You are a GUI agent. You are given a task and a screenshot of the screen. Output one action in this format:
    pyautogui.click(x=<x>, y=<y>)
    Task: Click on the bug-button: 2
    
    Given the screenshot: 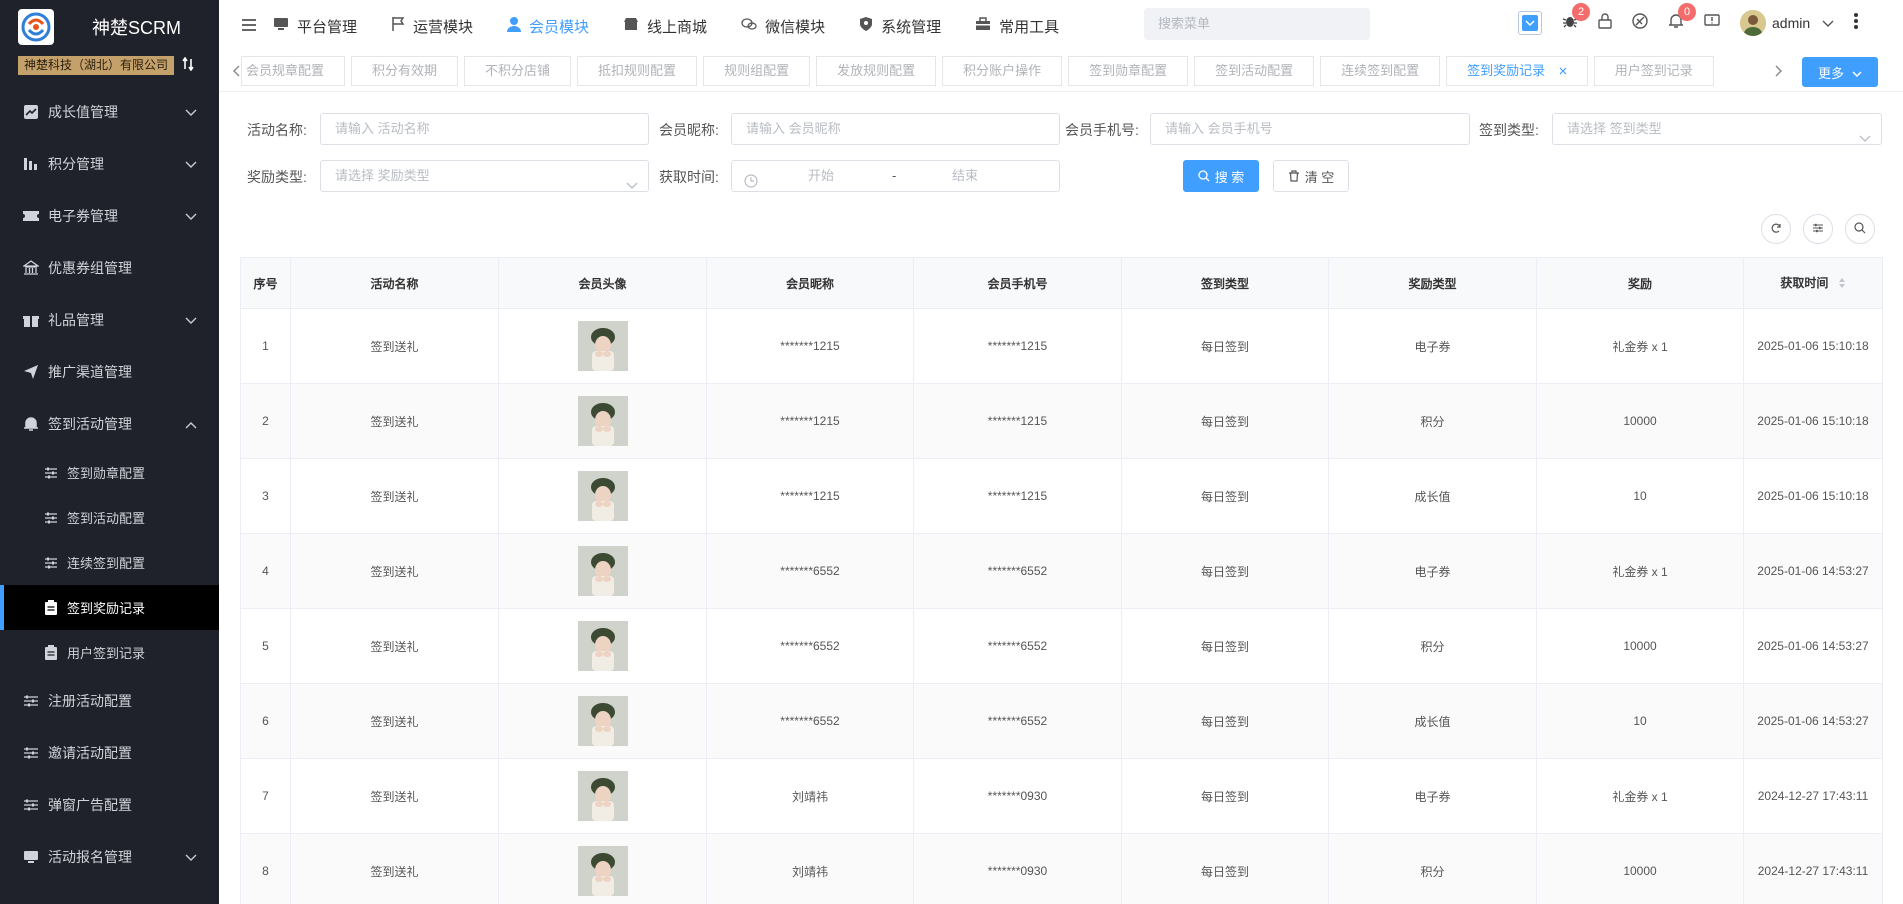 What is the action you would take?
    pyautogui.click(x=1576, y=17)
    